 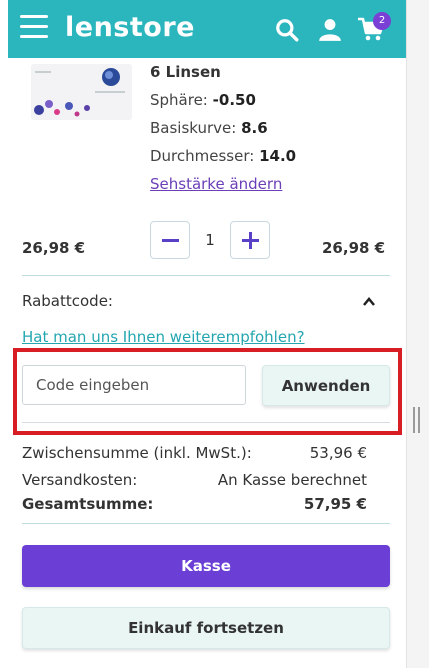 I want to click on shipping-value: An Kasse berechnet, so click(x=292, y=480).